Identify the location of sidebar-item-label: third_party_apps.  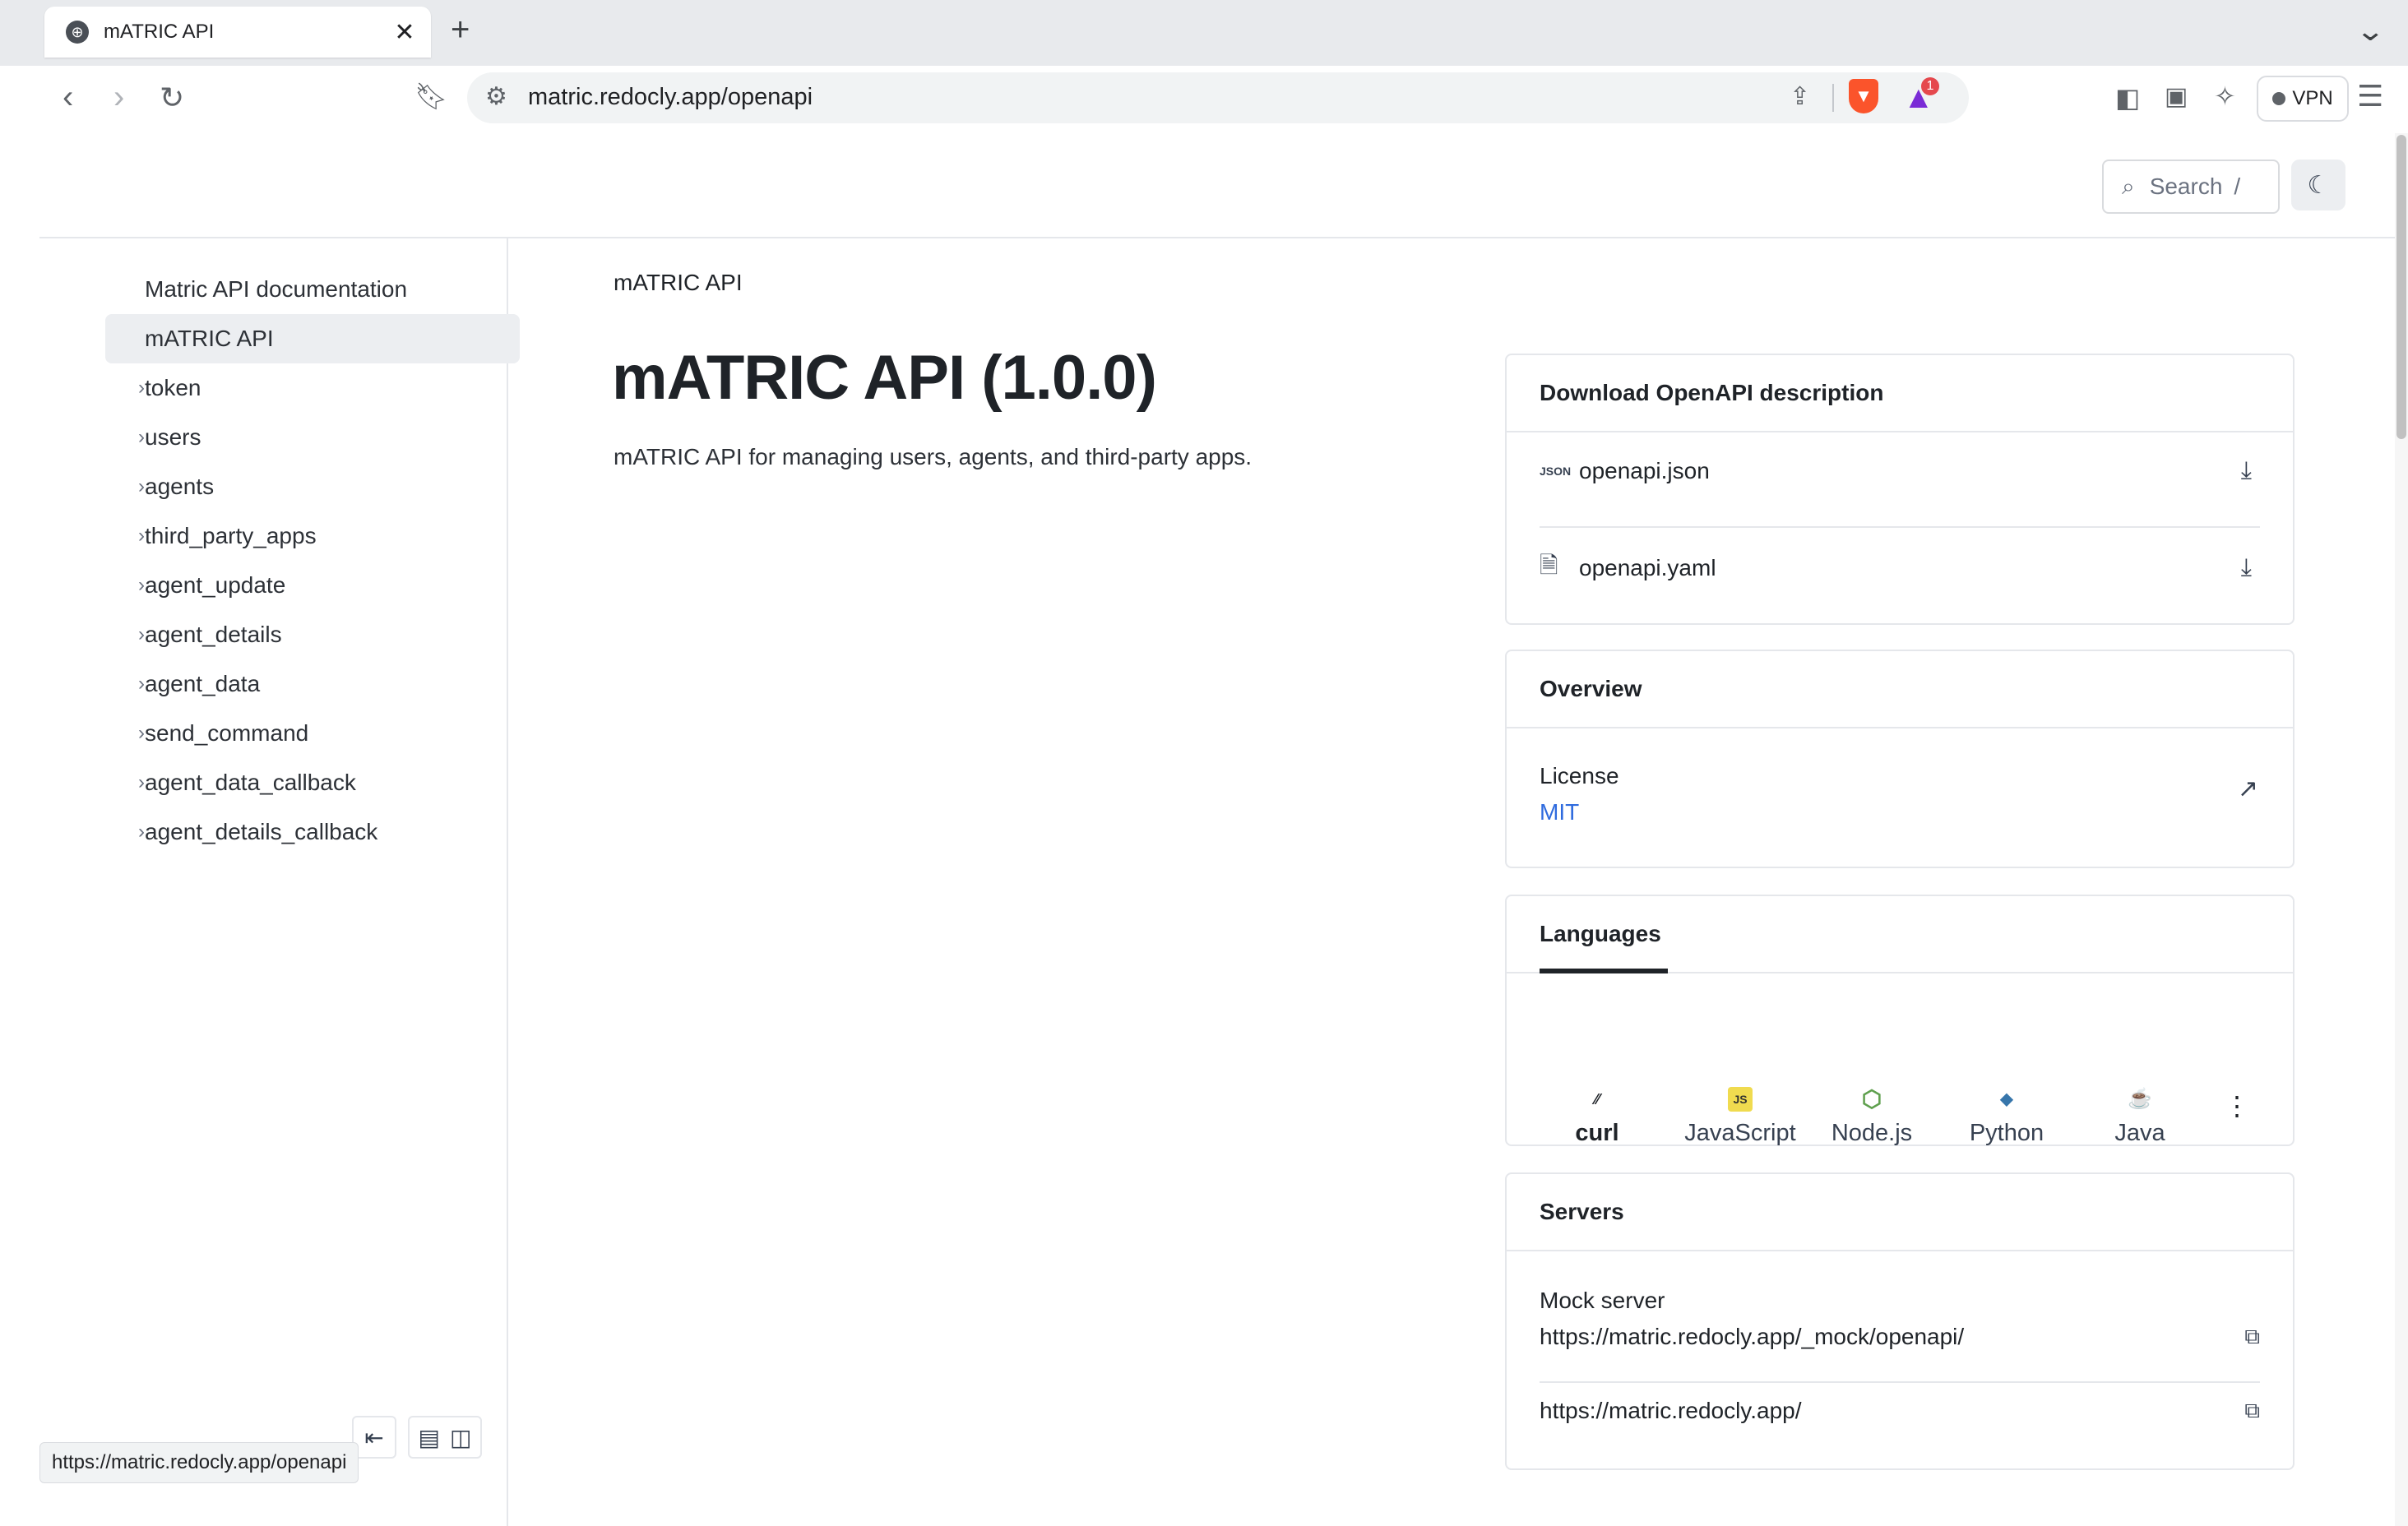
(231, 535).